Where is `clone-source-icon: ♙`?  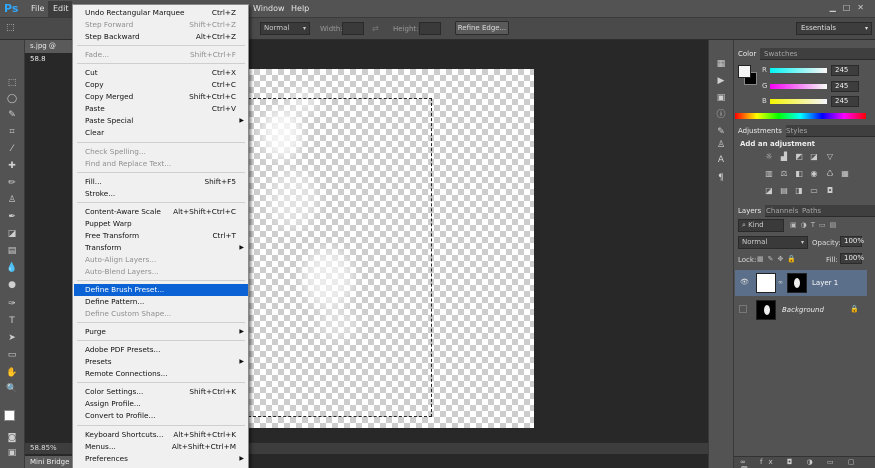
clone-source-icon: ♙ is located at coordinates (721, 145).